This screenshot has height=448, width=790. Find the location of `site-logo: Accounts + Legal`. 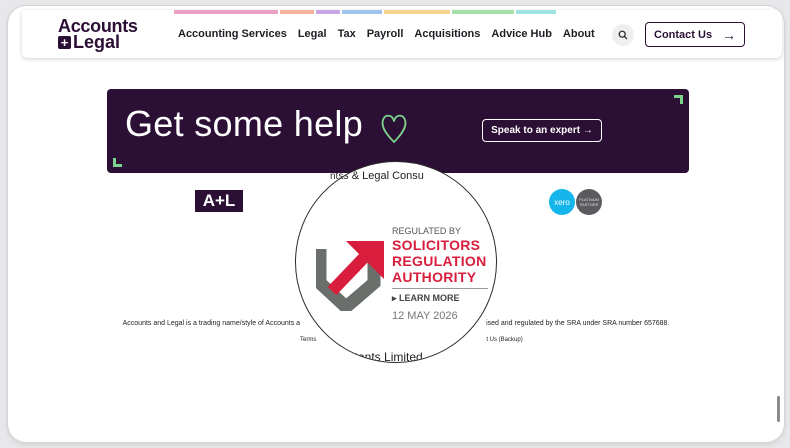

site-logo: Accounts + Legal is located at coordinates (98, 34).